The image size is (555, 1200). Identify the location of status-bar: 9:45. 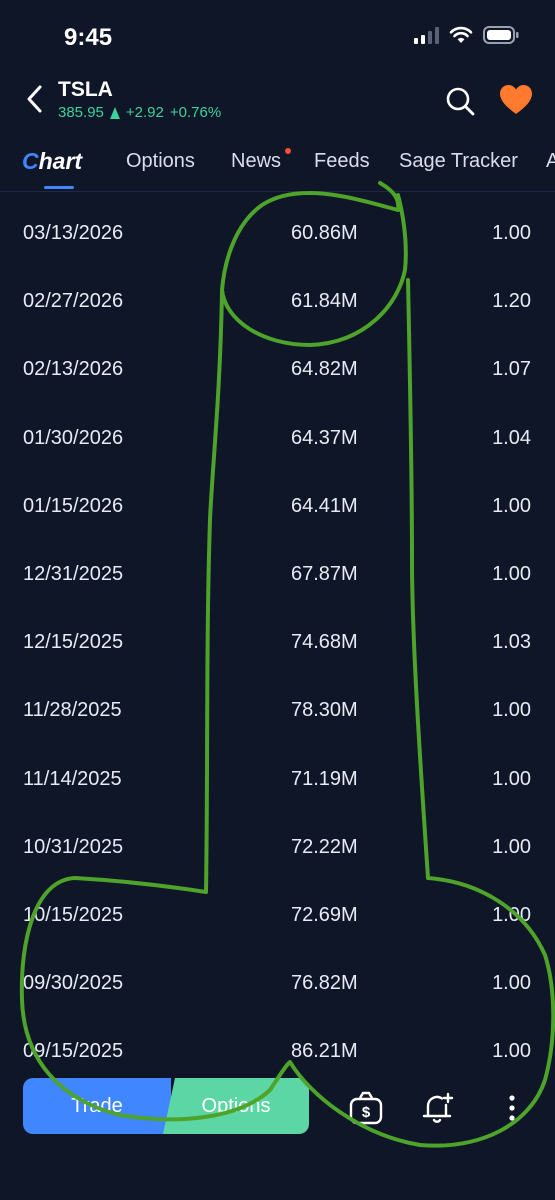
(277, 35).